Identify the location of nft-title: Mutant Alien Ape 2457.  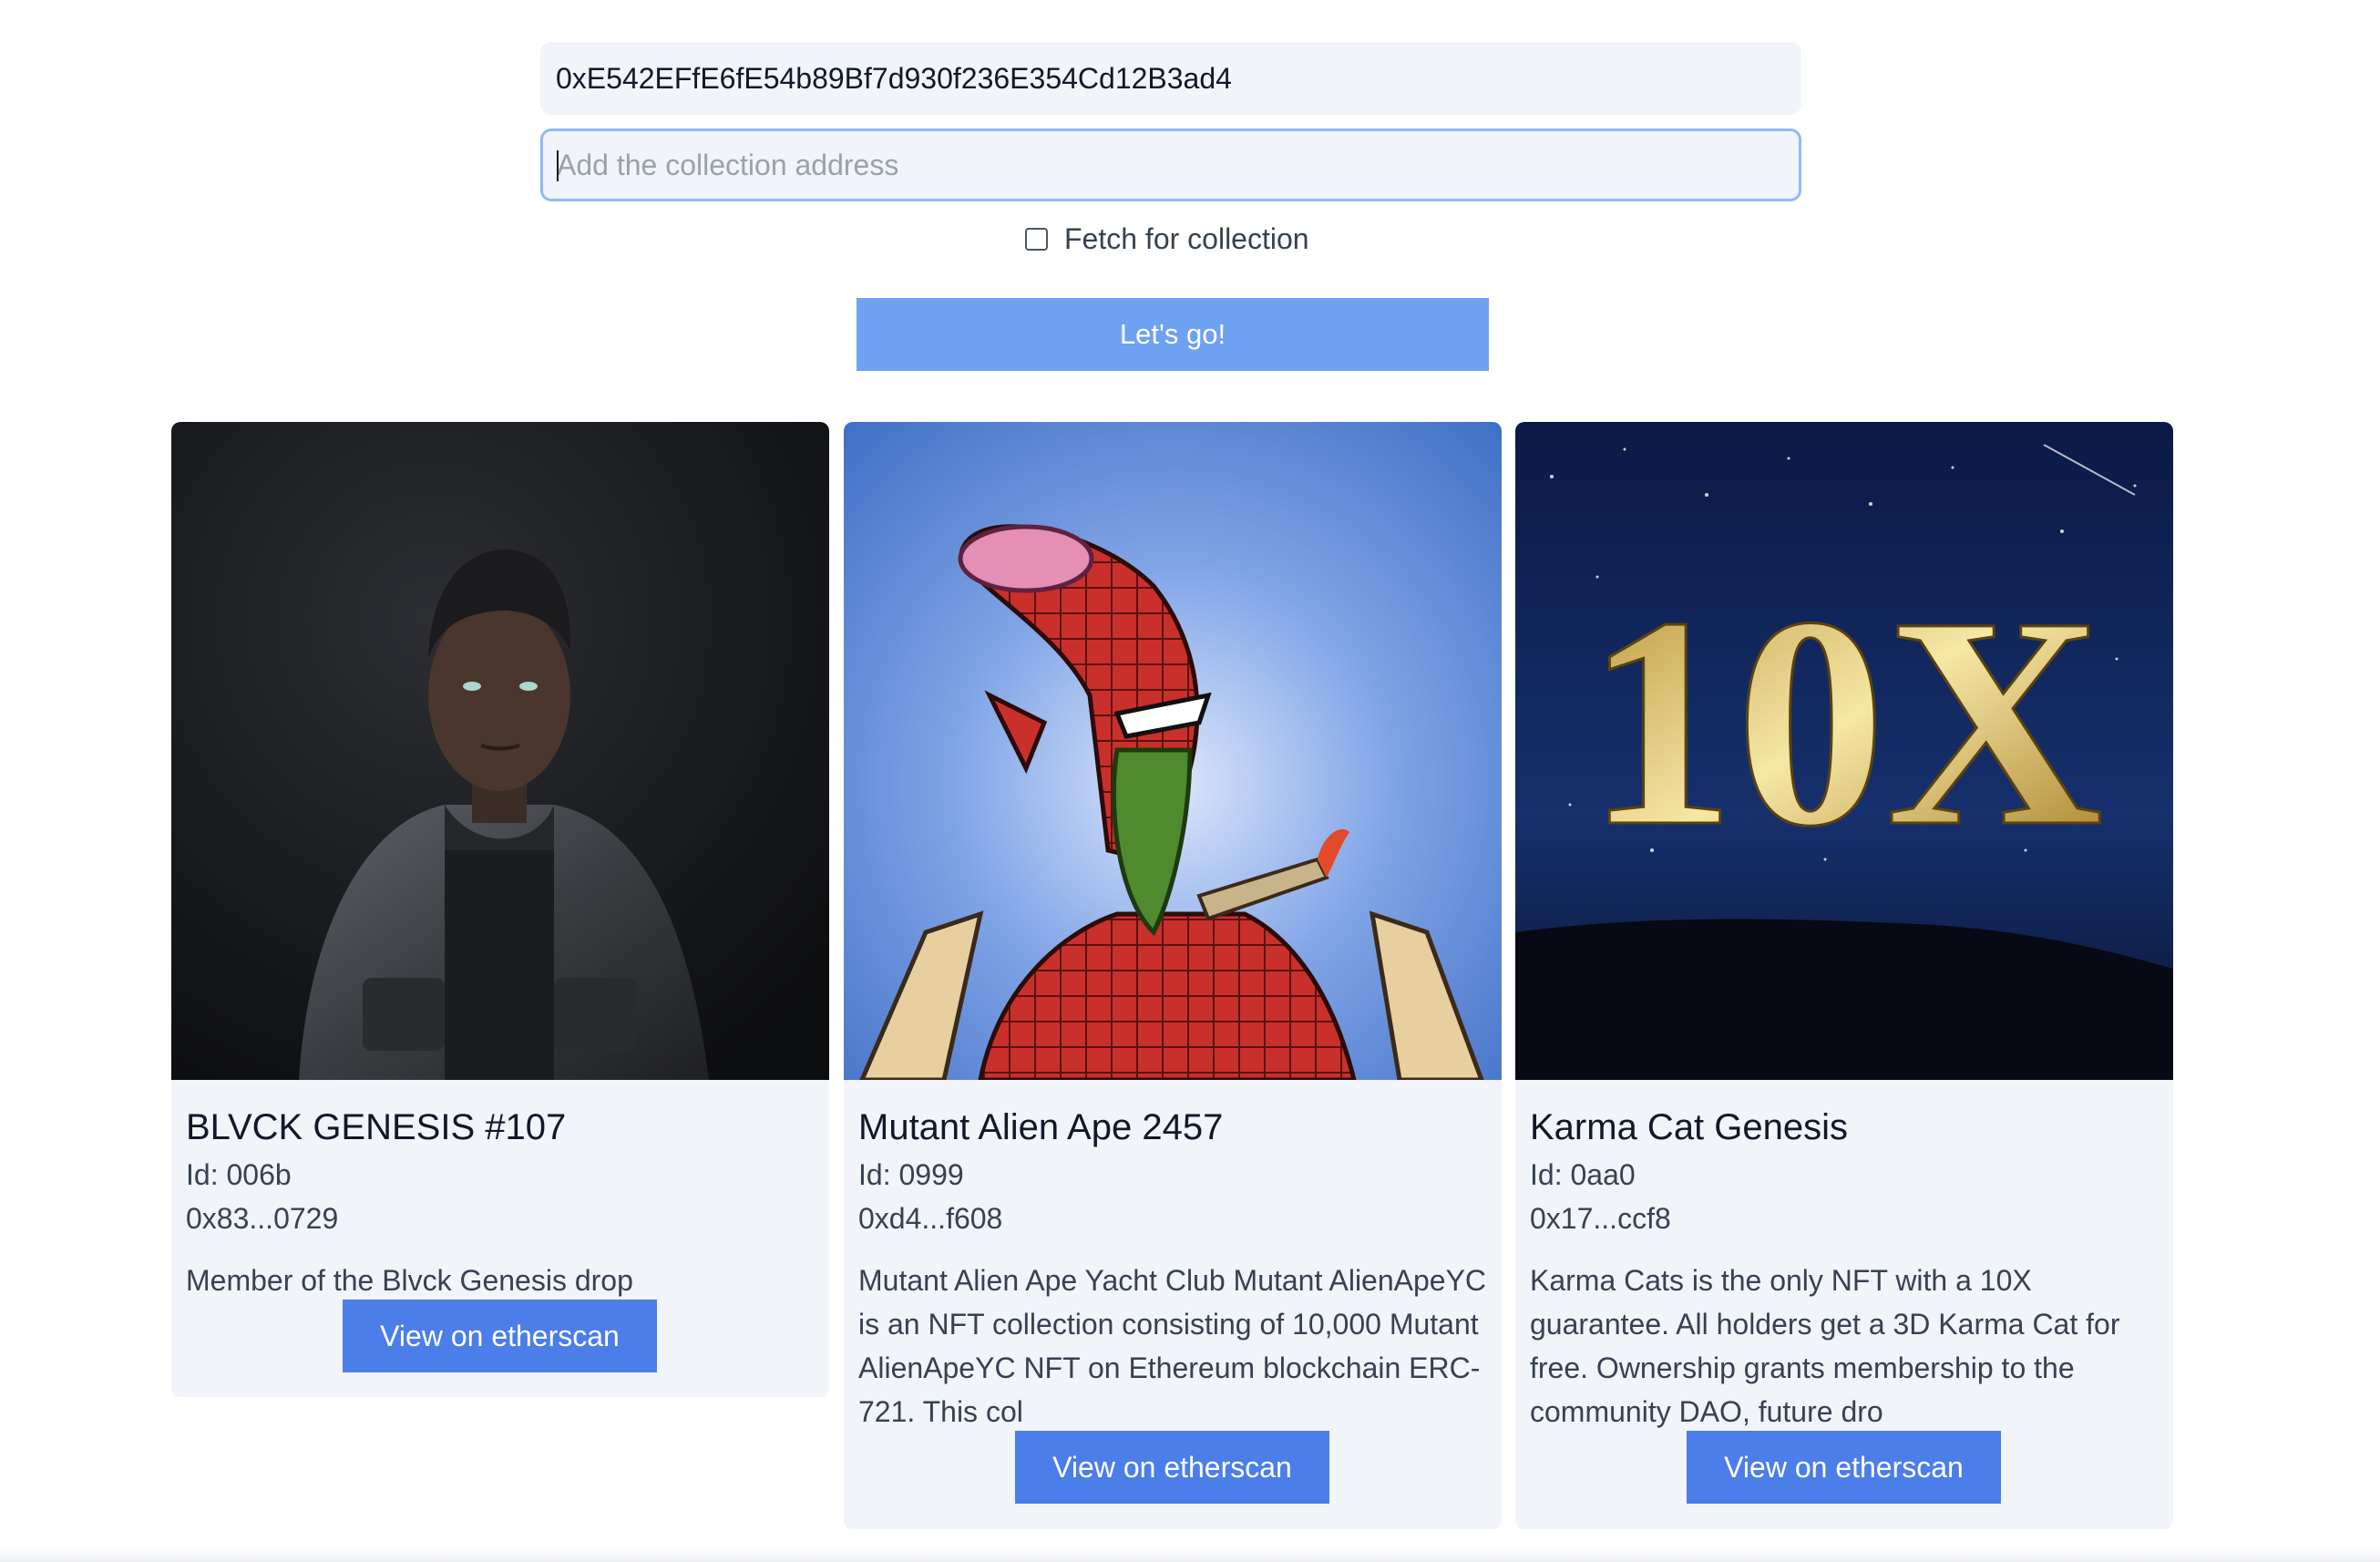
(1041, 1127).